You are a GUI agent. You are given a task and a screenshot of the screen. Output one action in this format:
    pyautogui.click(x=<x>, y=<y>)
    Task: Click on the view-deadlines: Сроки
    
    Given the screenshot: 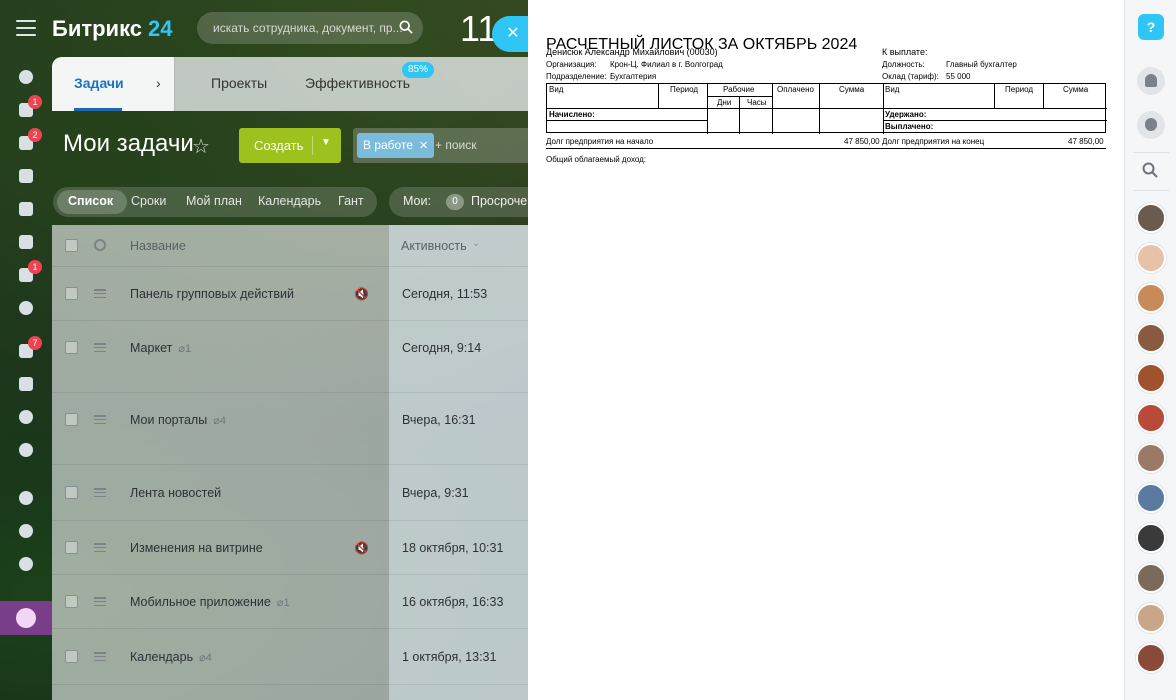 What is the action you would take?
    pyautogui.click(x=148, y=201)
    